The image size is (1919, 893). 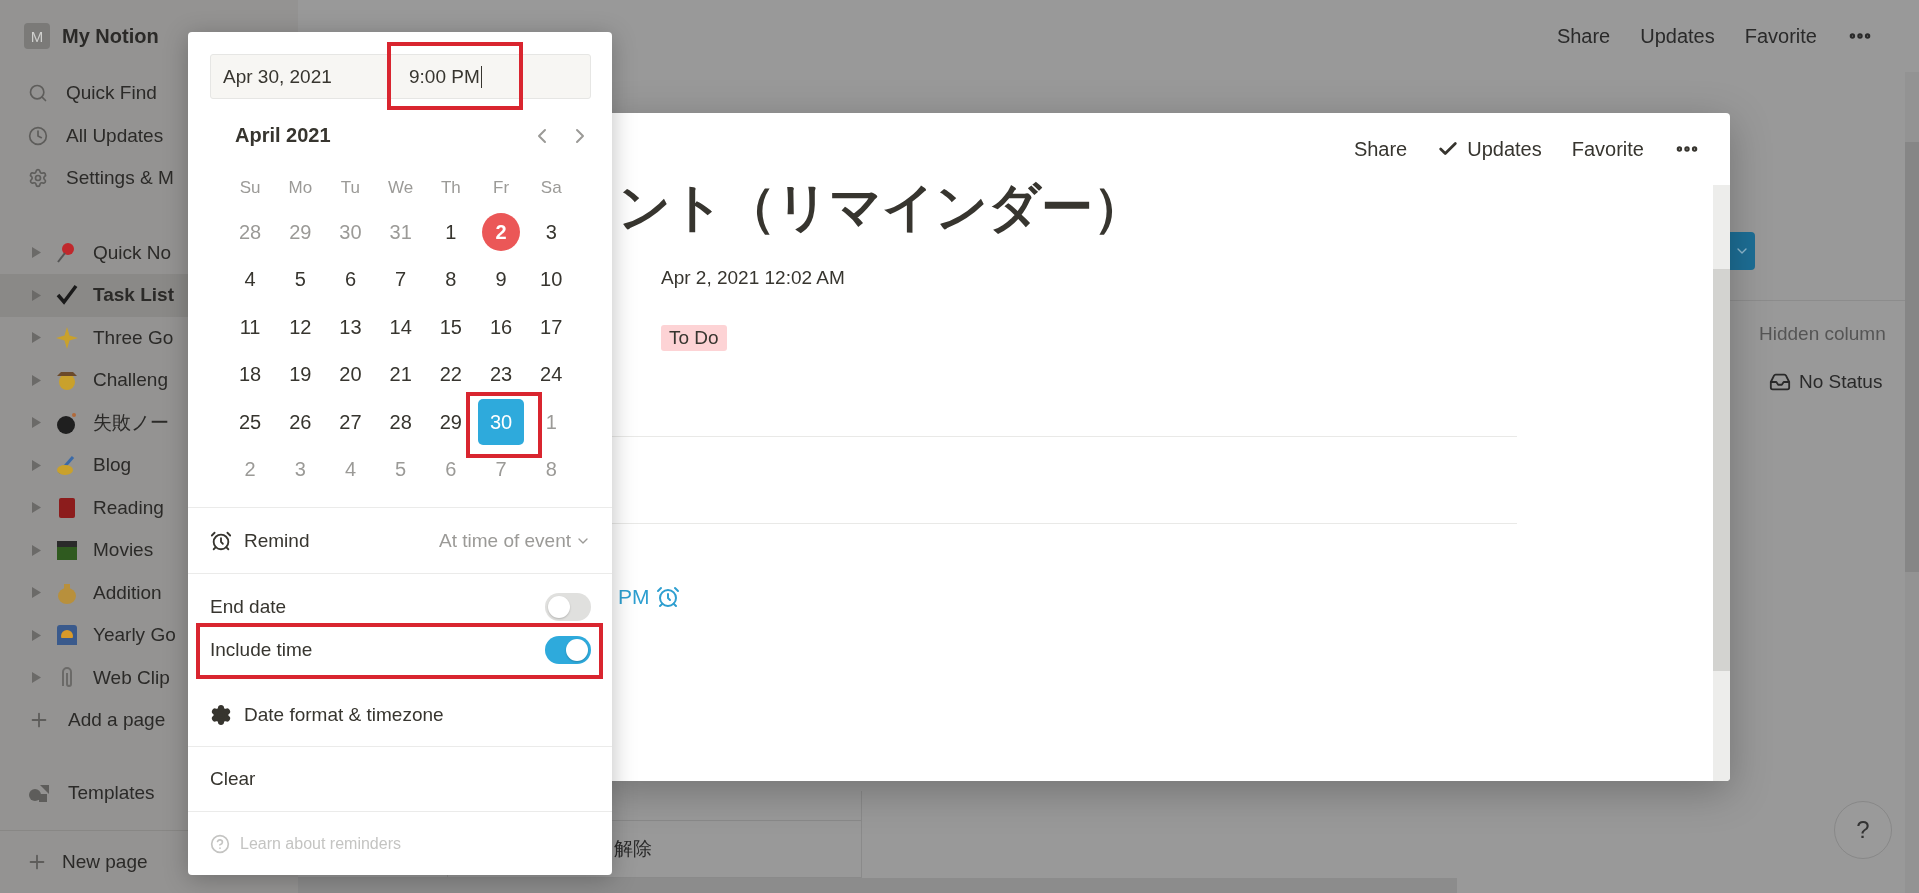 I want to click on sunrise-icon, so click(x=67, y=635).